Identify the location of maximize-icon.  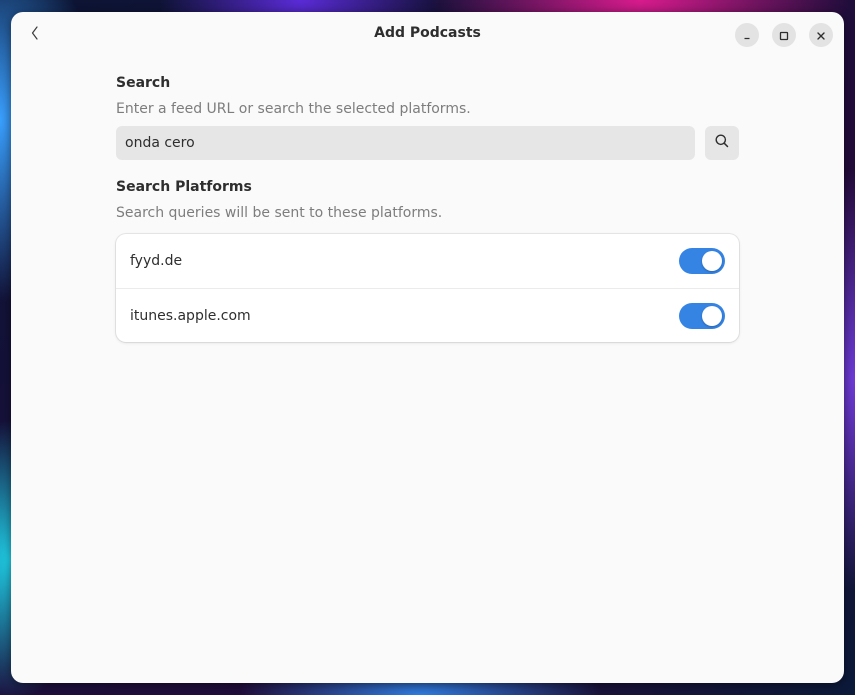
(784, 35).